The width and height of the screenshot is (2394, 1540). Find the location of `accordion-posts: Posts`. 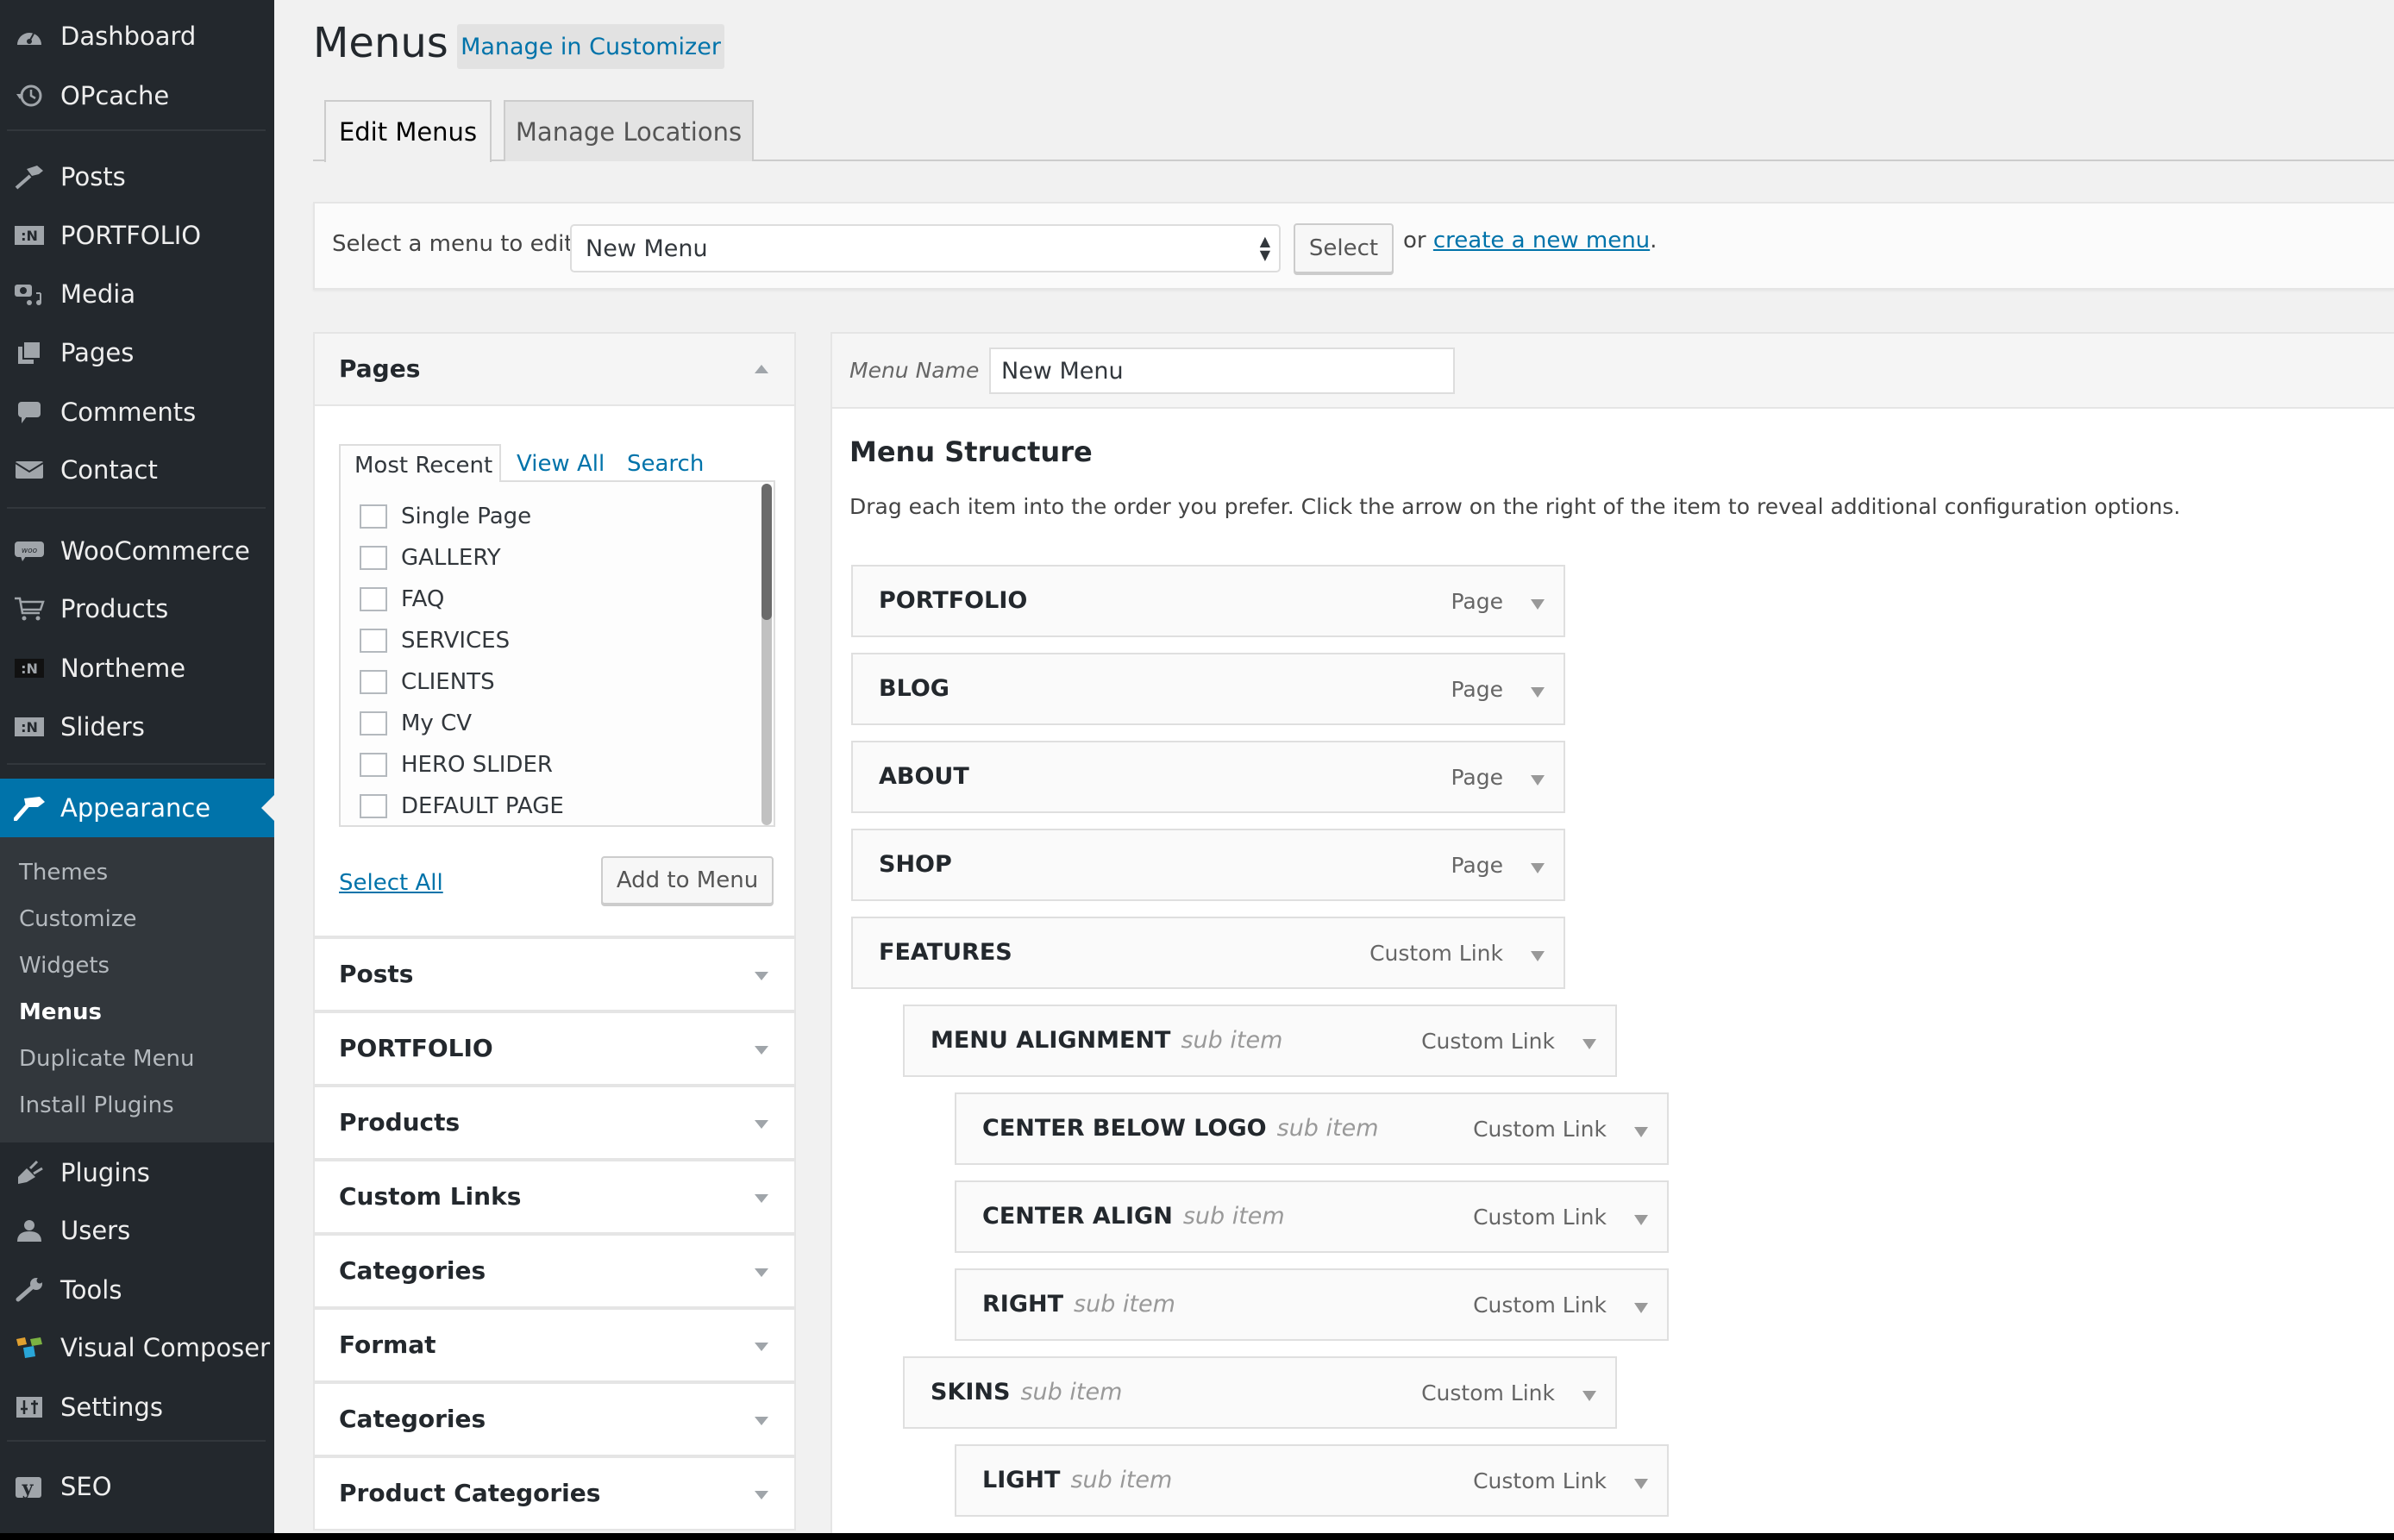

accordion-posts: Posts is located at coordinates (554, 974).